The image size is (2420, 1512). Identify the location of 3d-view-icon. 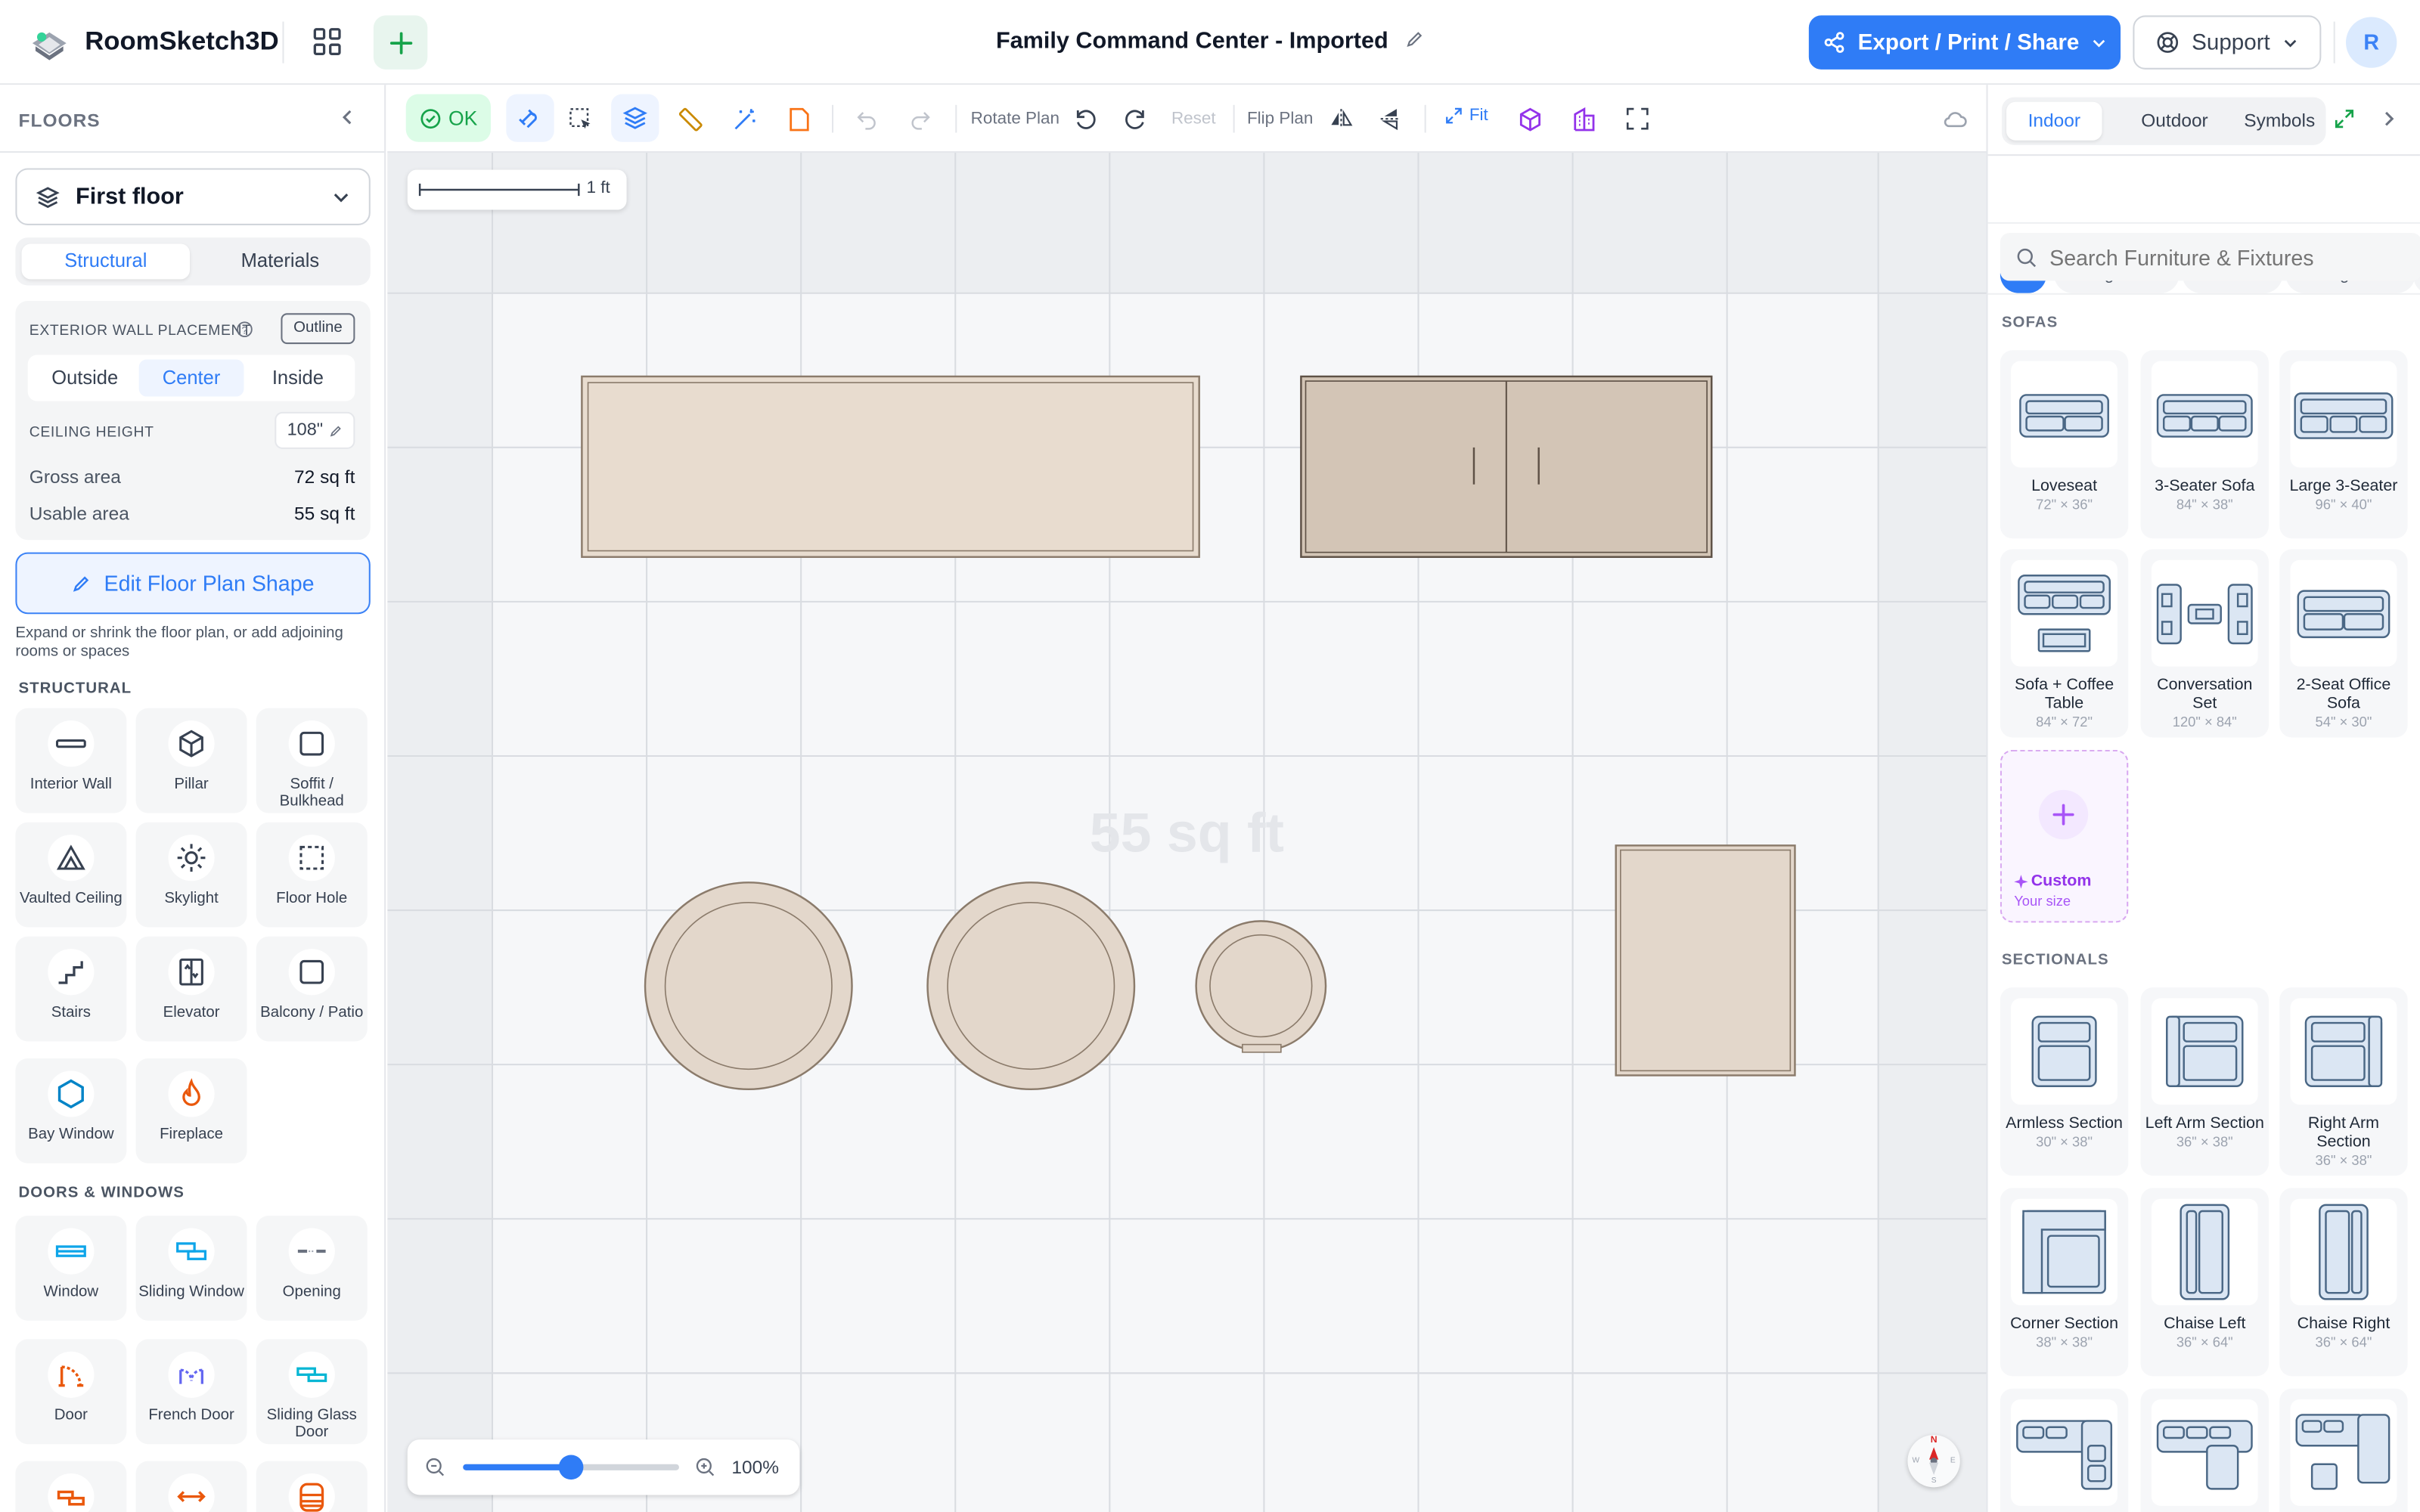
(1529, 119).